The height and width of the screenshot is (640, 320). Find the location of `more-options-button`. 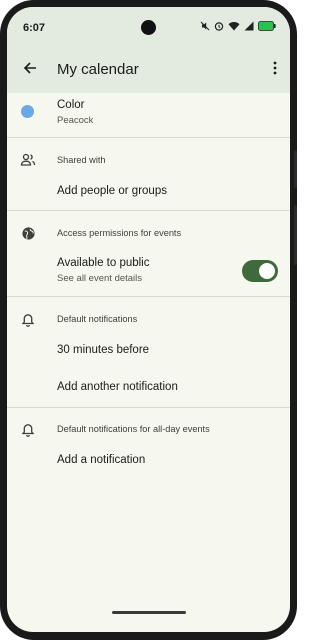

more-options-button is located at coordinates (275, 70).